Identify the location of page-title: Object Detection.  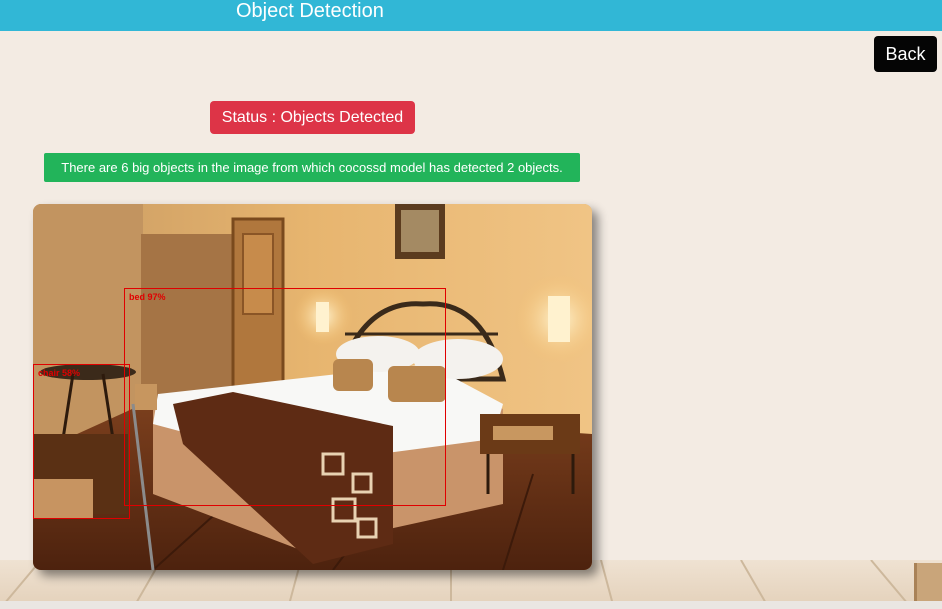
(310, 11).